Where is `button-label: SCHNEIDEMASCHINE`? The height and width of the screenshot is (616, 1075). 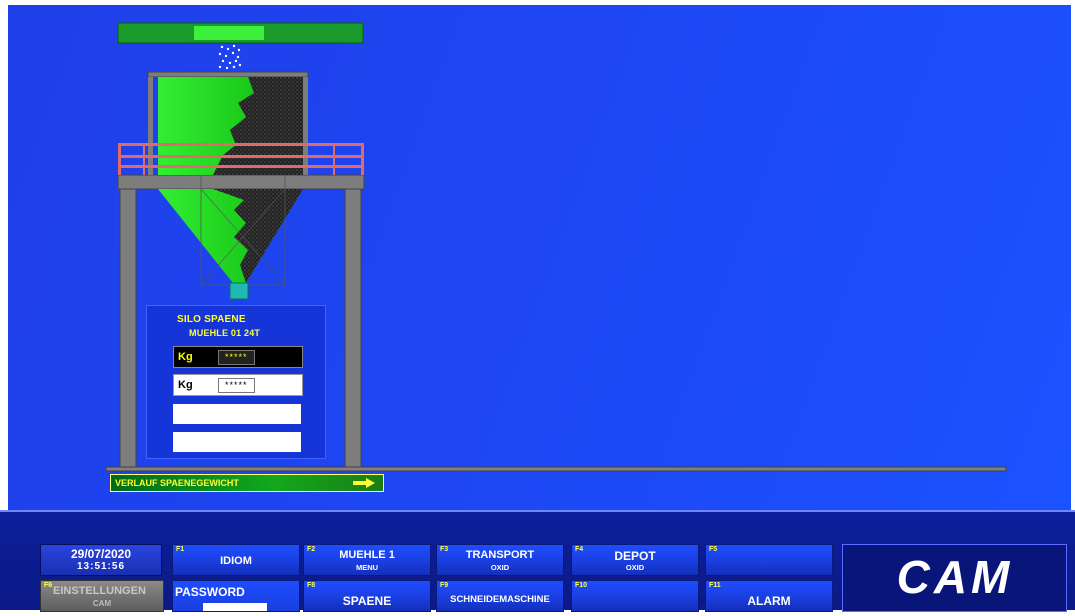 button-label: SCHNEIDEMASCHINE is located at coordinates (500, 599).